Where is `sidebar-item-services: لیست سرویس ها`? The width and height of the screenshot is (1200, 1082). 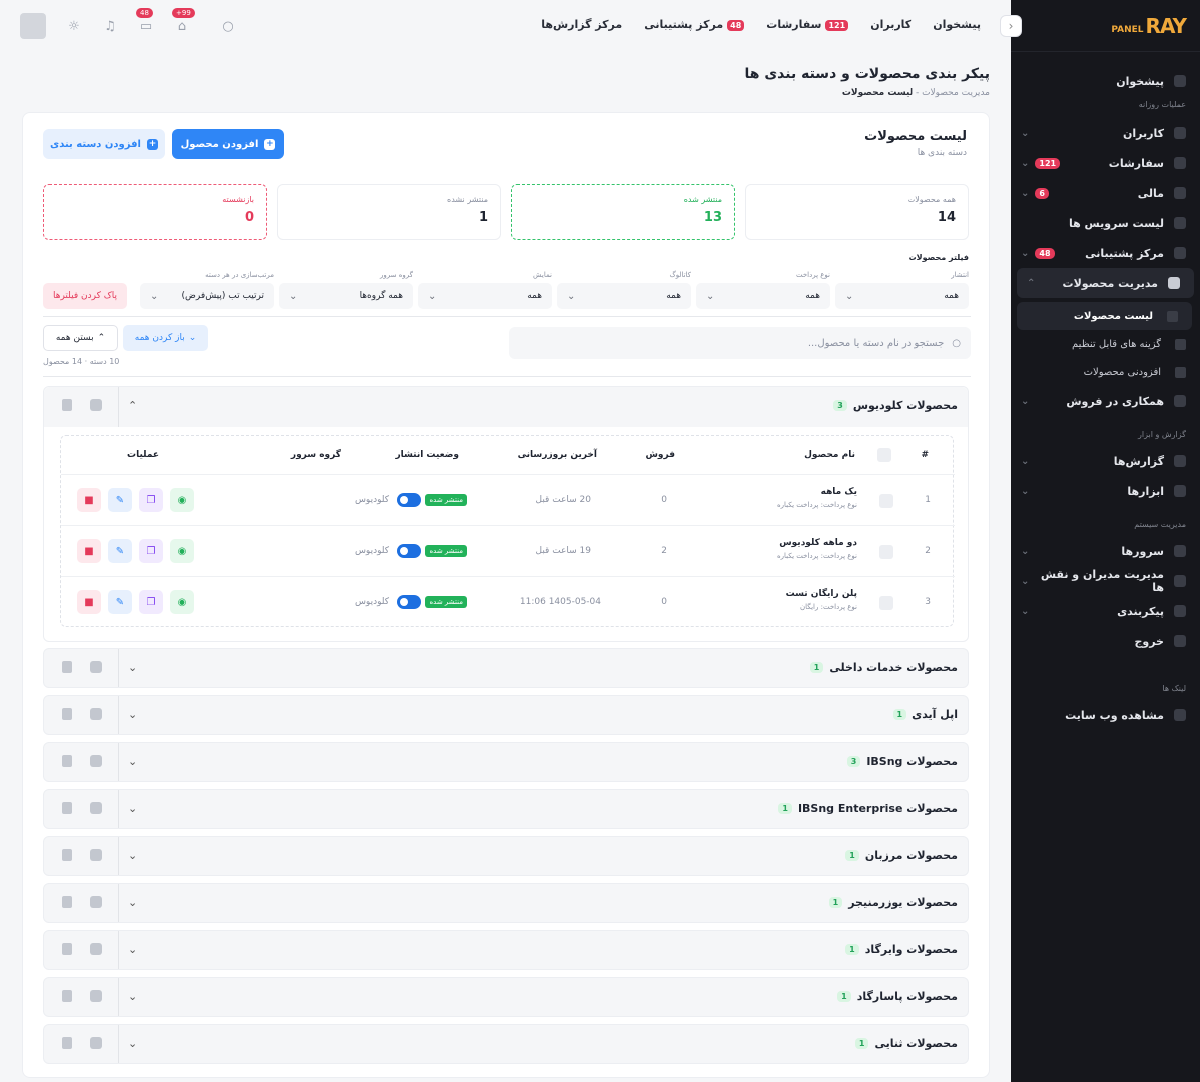 sidebar-item-services: لیست سرویس ها is located at coordinates (1105, 223).